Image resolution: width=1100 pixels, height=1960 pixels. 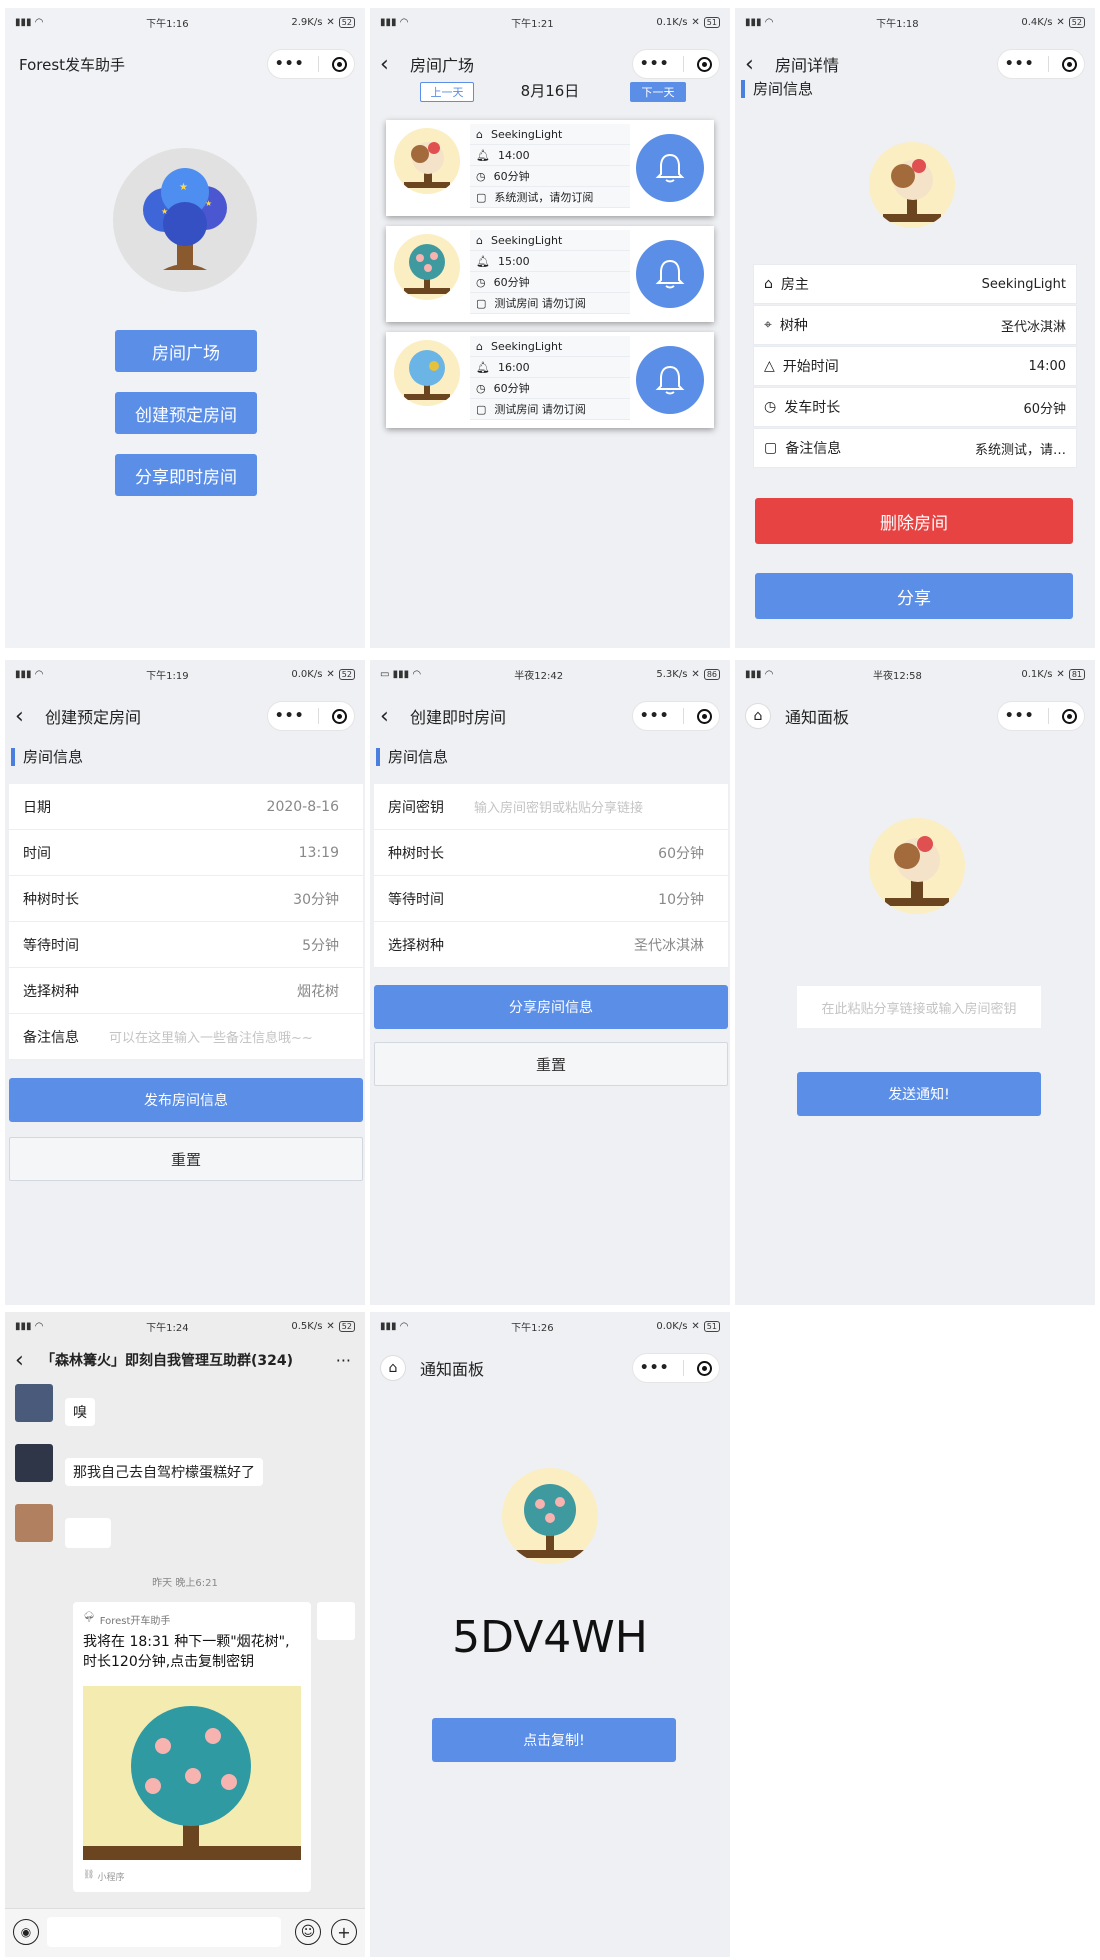 What do you see at coordinates (914, 596) in the screenshot?
I see `share-button: 分享` at bounding box center [914, 596].